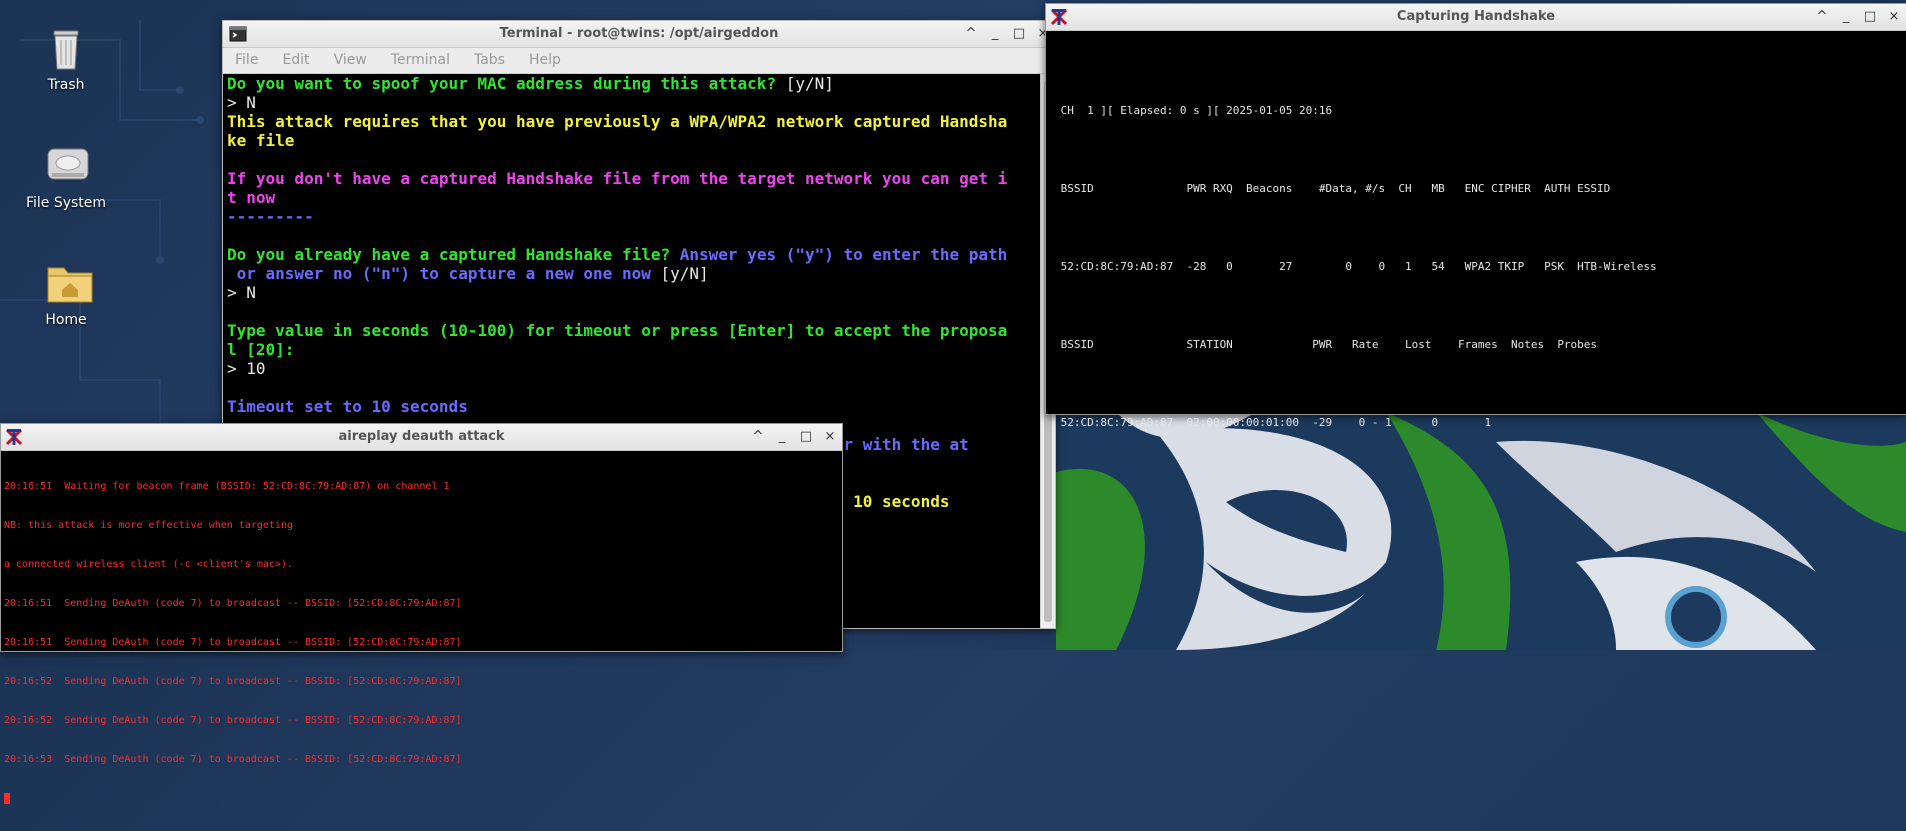  Describe the element at coordinates (66, 48) in the screenshot. I see `trash-icon` at that location.